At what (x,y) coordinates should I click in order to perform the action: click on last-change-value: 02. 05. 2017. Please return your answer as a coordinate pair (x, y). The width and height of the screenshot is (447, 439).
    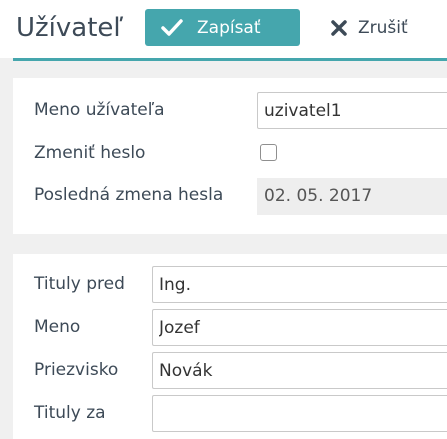
    Looking at the image, I should click on (352, 196).